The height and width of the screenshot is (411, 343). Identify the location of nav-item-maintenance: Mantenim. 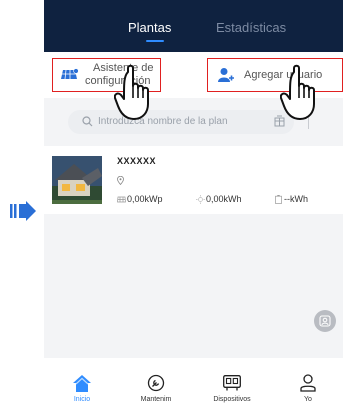
(156, 384).